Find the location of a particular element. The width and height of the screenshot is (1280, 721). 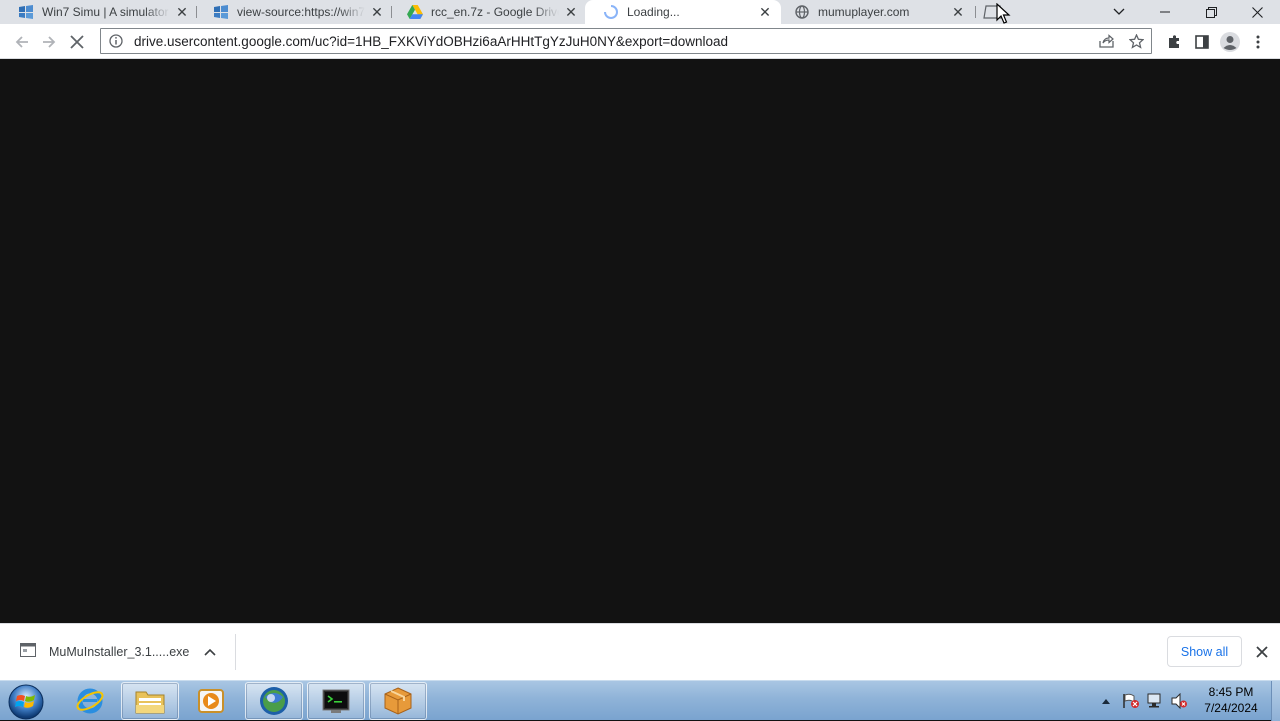

show-all-button: Show all is located at coordinates (1204, 651).